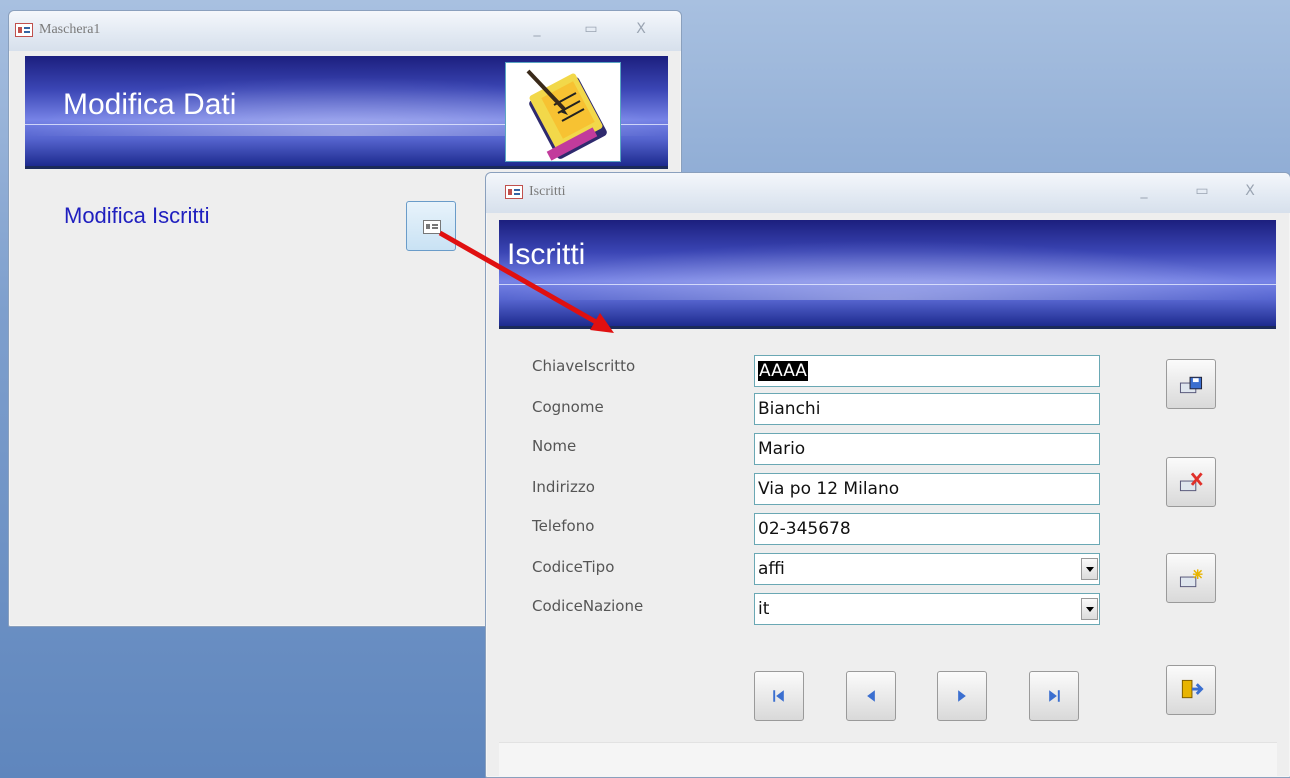  Describe the element at coordinates (927, 609) in the screenshot. I see `codicenazione-select: it` at that location.